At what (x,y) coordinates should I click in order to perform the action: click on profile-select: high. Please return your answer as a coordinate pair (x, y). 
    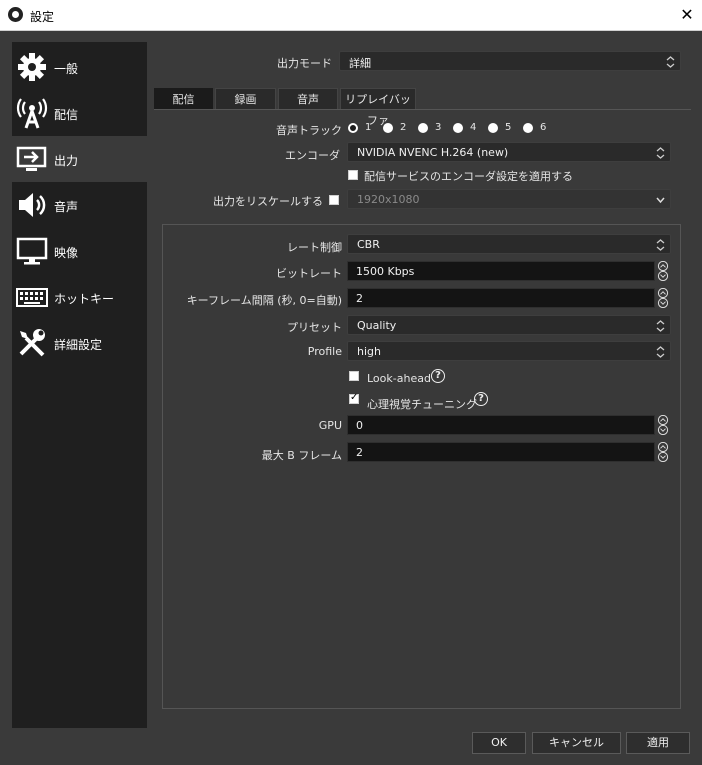
    Looking at the image, I should click on (509, 351).